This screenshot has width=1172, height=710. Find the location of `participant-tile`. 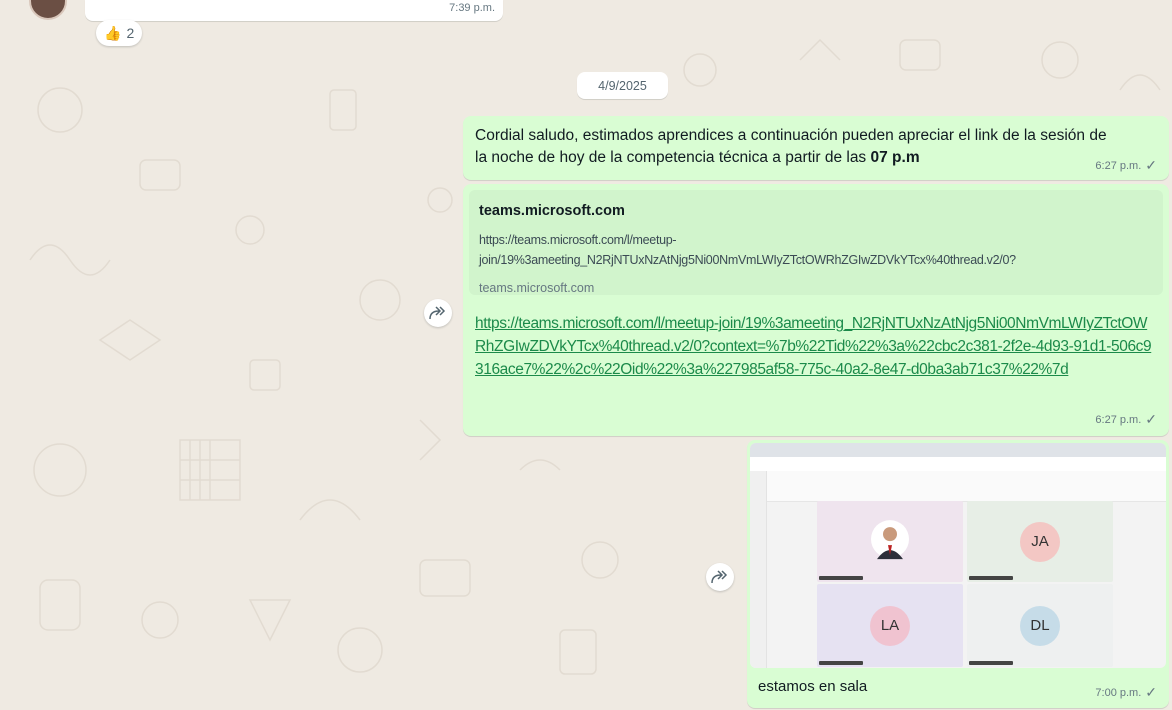

participant-tile is located at coordinates (890, 541).